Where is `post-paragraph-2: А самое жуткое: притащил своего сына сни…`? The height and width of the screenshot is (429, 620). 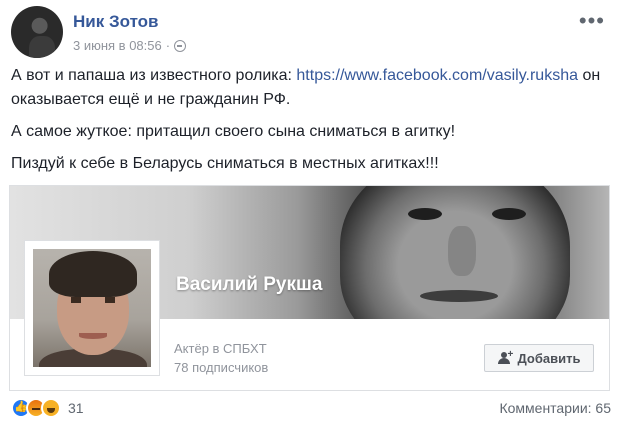 post-paragraph-2: А самое жуткое: притащил своего сына сни… is located at coordinates (233, 131).